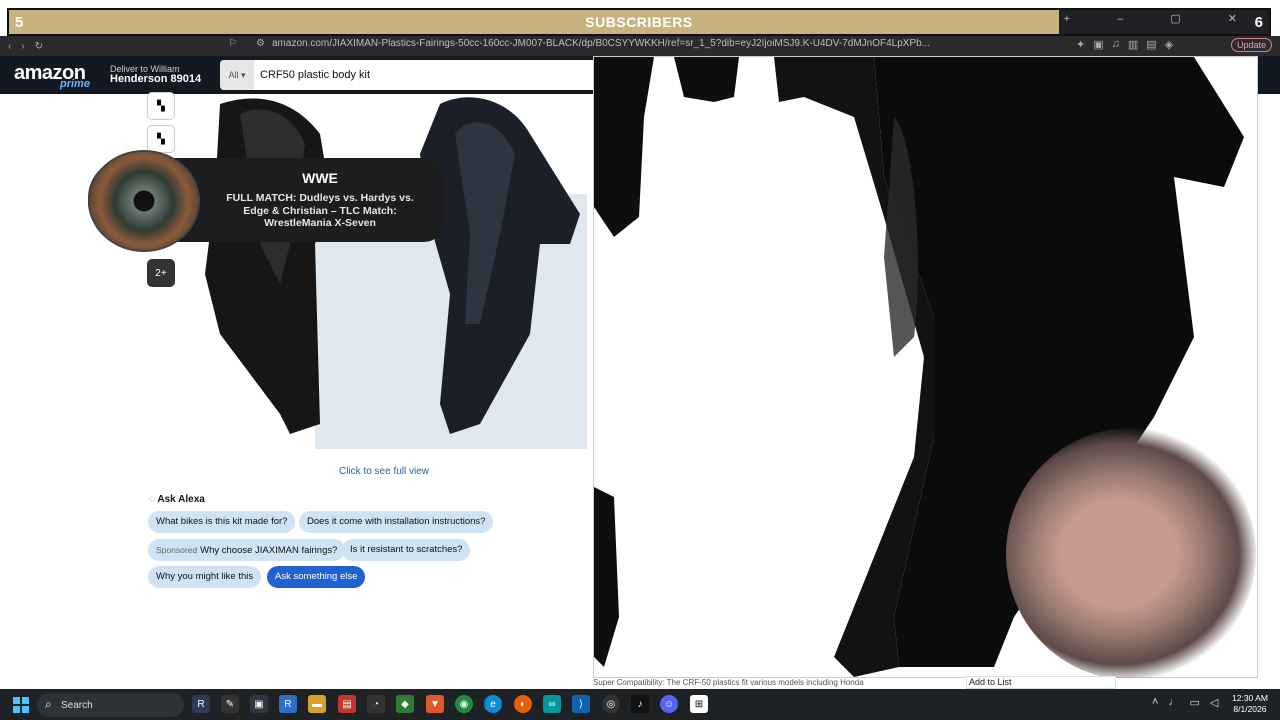 The width and height of the screenshot is (1280, 720). What do you see at coordinates (232, 43) in the screenshot?
I see `bookmark-icon: ⚐` at bounding box center [232, 43].